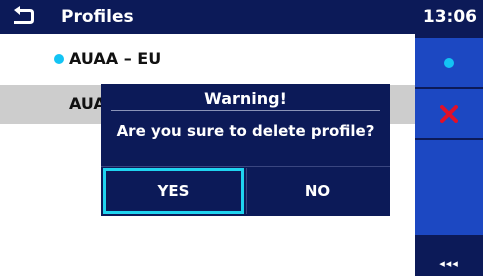  What do you see at coordinates (97, 17) in the screenshot?
I see `page-title: Profiles` at bounding box center [97, 17].